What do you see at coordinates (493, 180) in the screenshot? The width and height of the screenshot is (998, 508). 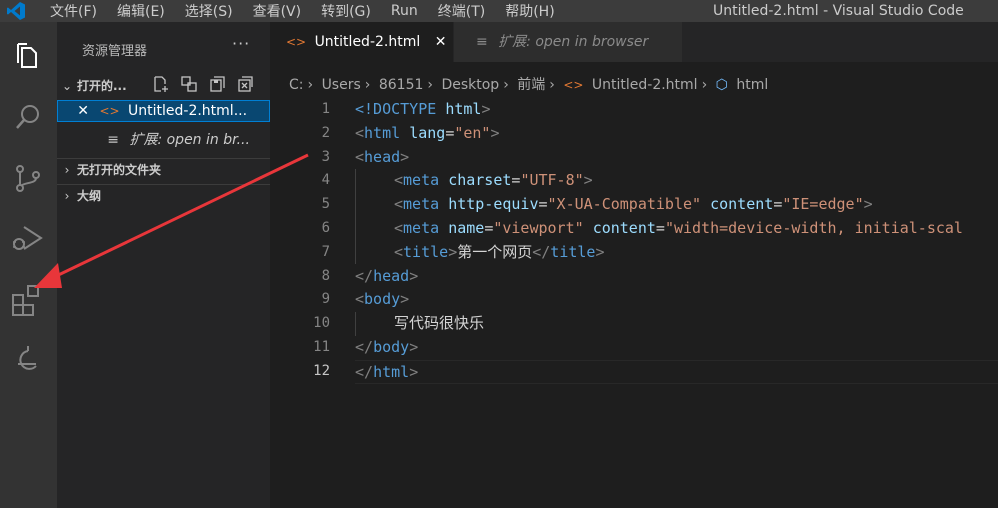 I see `code-line: <meta charset="UTF-8">` at bounding box center [493, 180].